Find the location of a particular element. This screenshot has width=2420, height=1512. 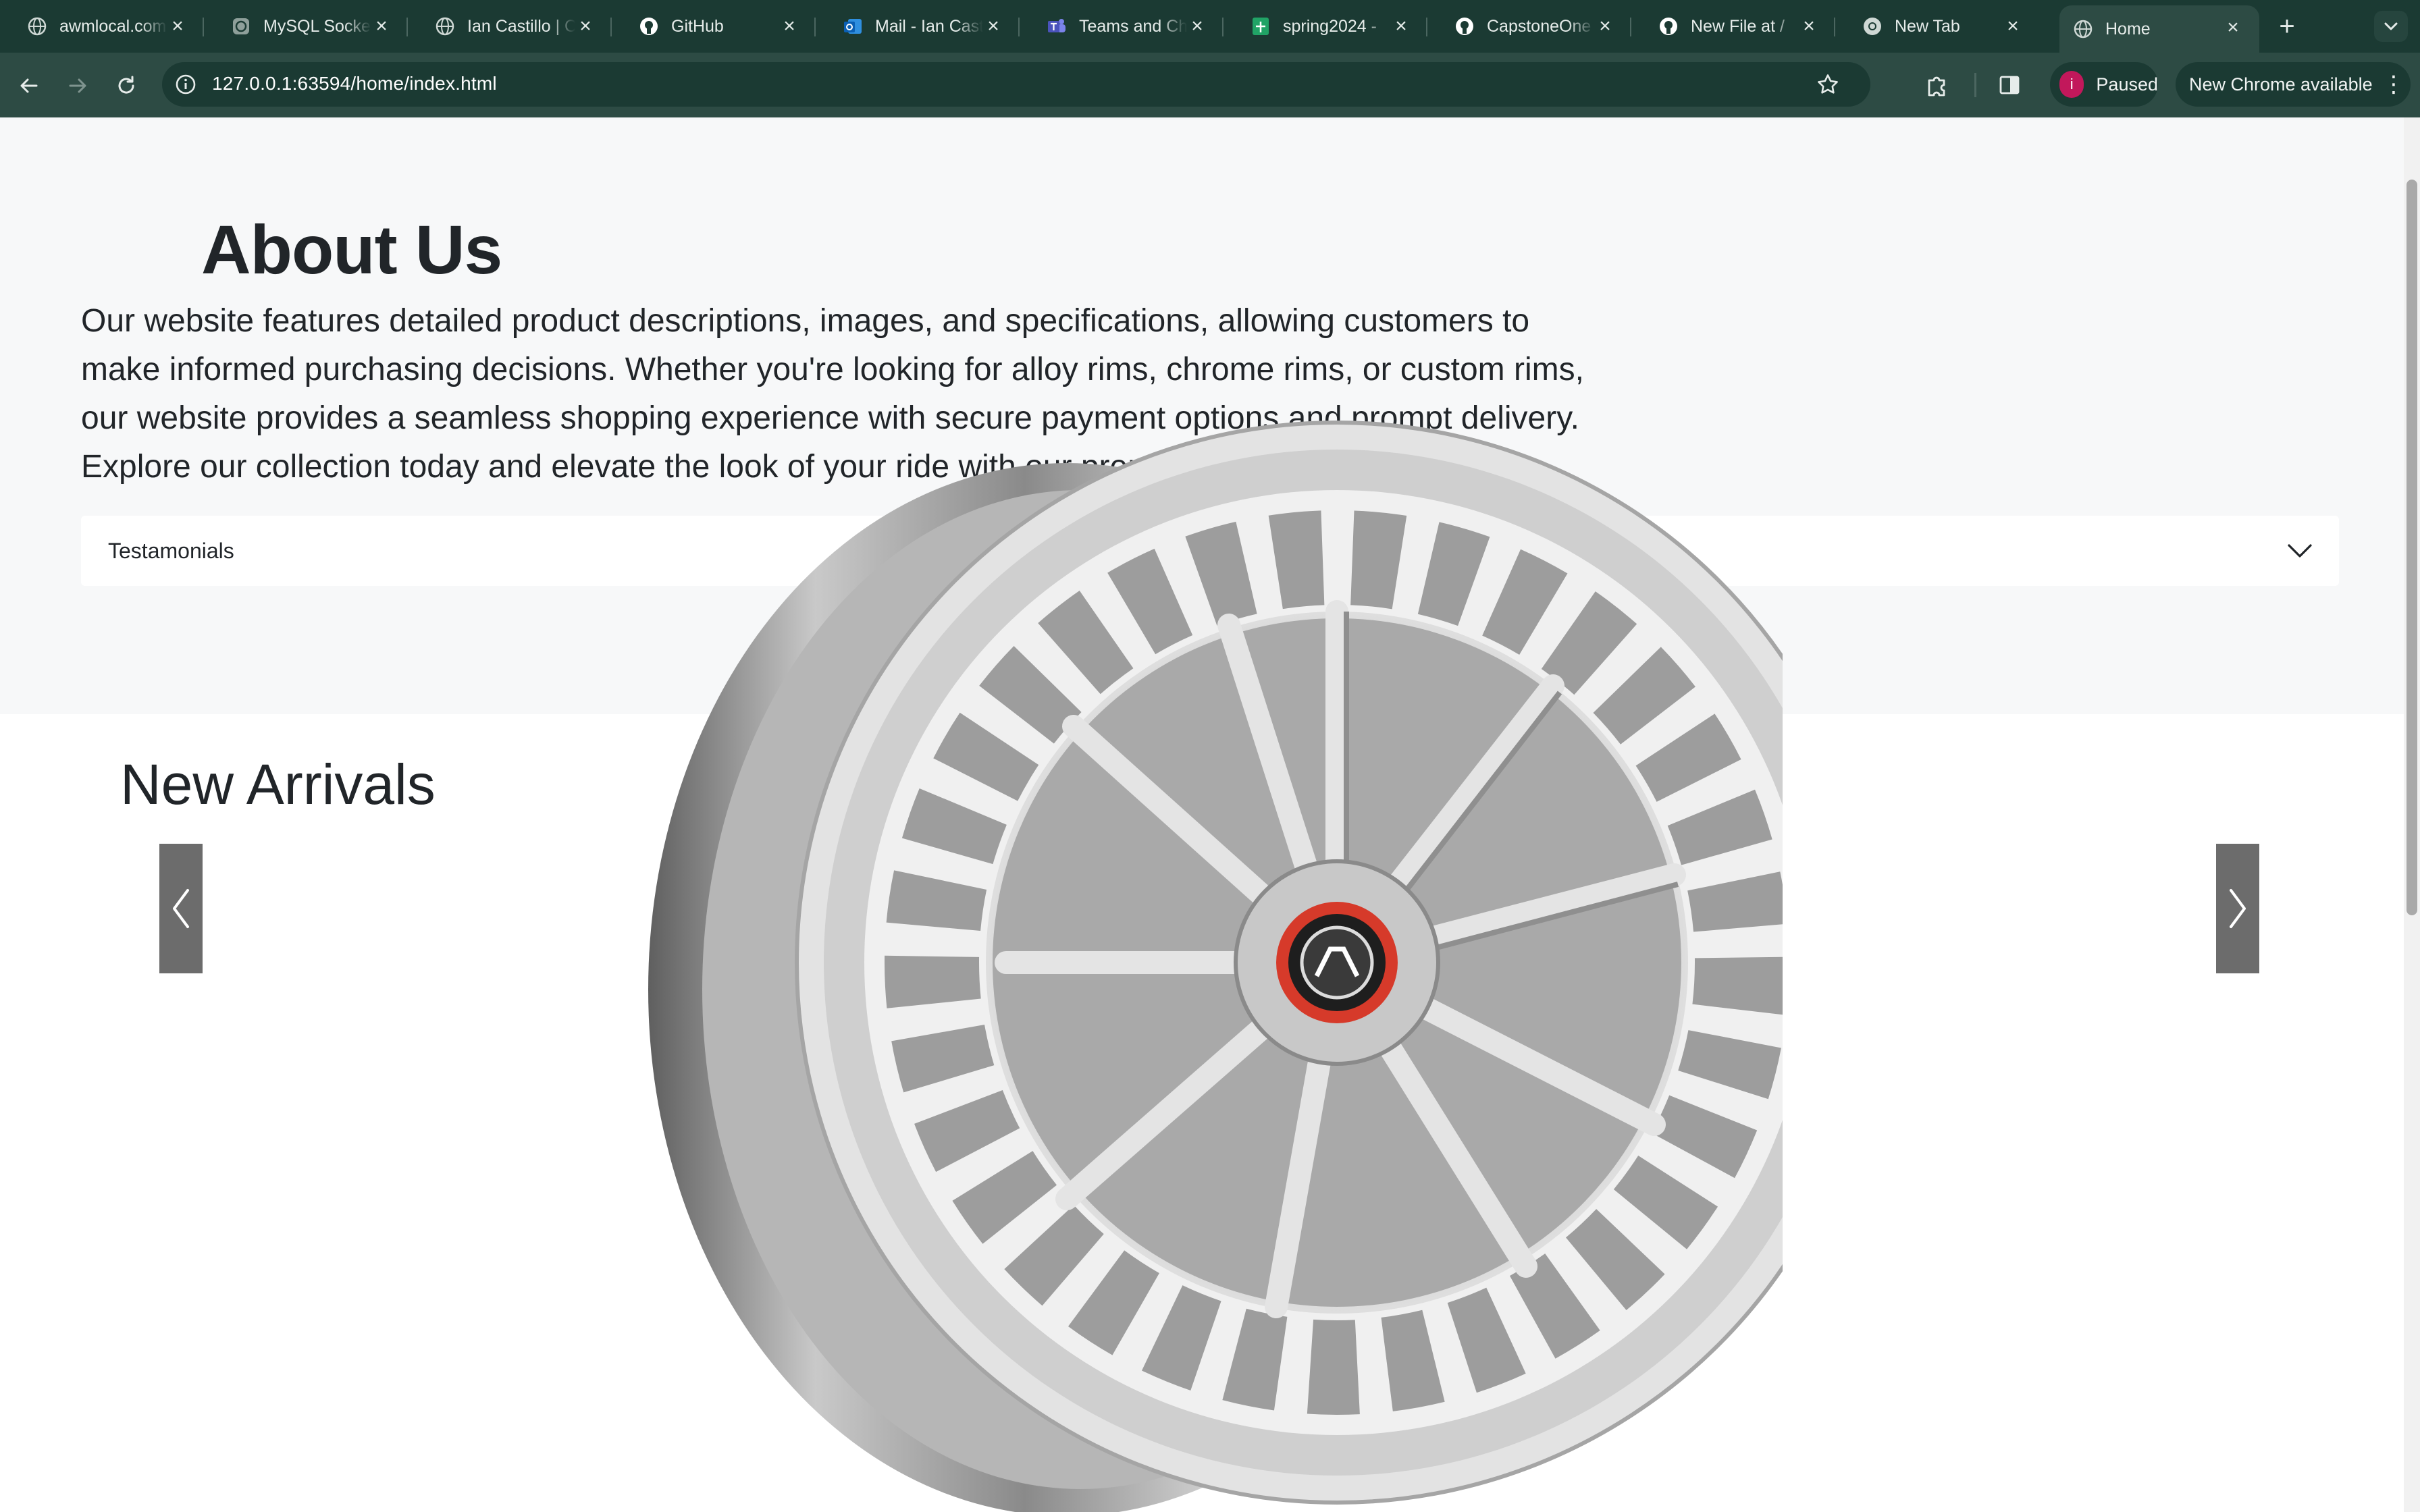

chevron-left-icon is located at coordinates (181, 908).